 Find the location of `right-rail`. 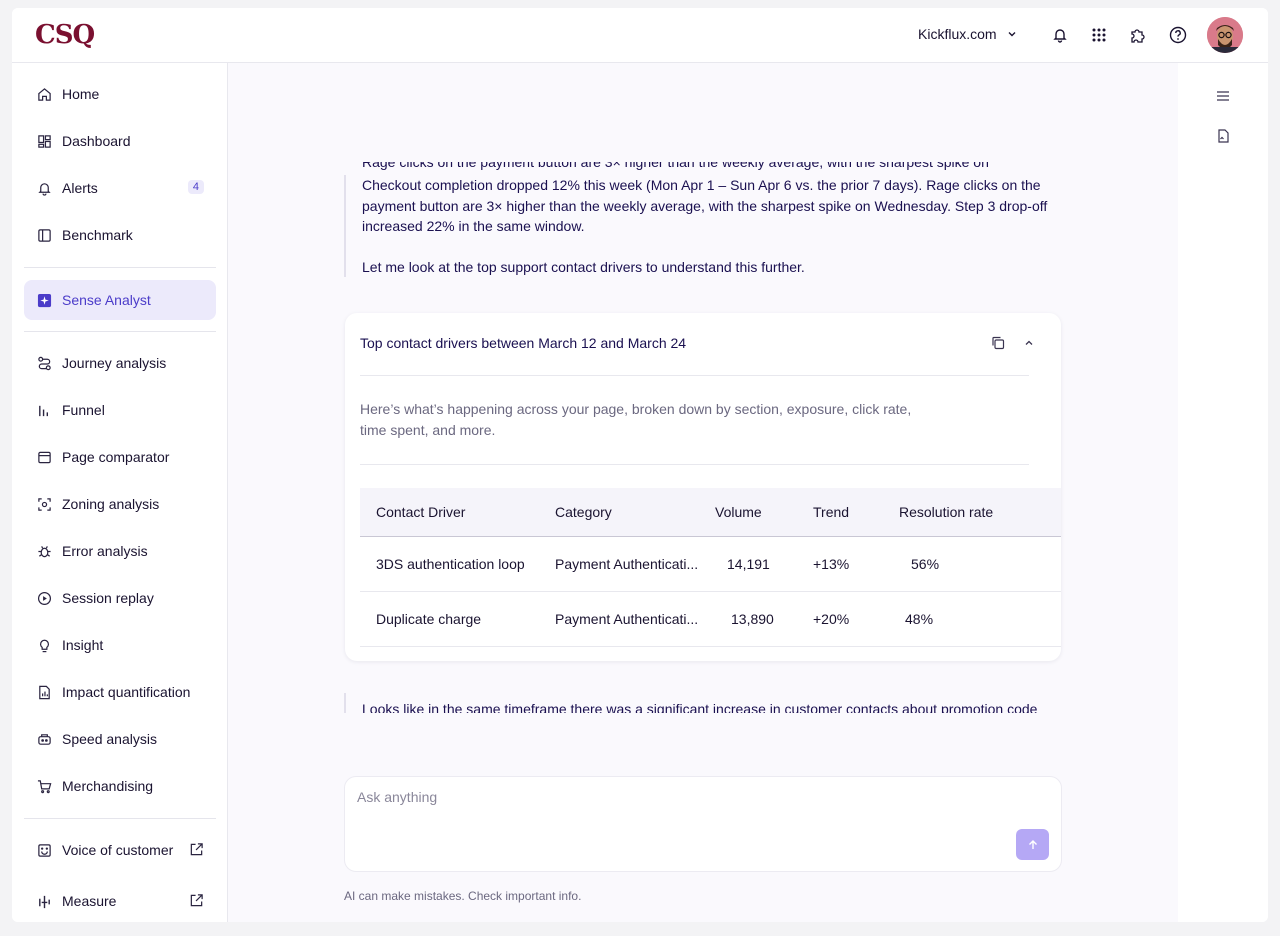

right-rail is located at coordinates (1223, 492).